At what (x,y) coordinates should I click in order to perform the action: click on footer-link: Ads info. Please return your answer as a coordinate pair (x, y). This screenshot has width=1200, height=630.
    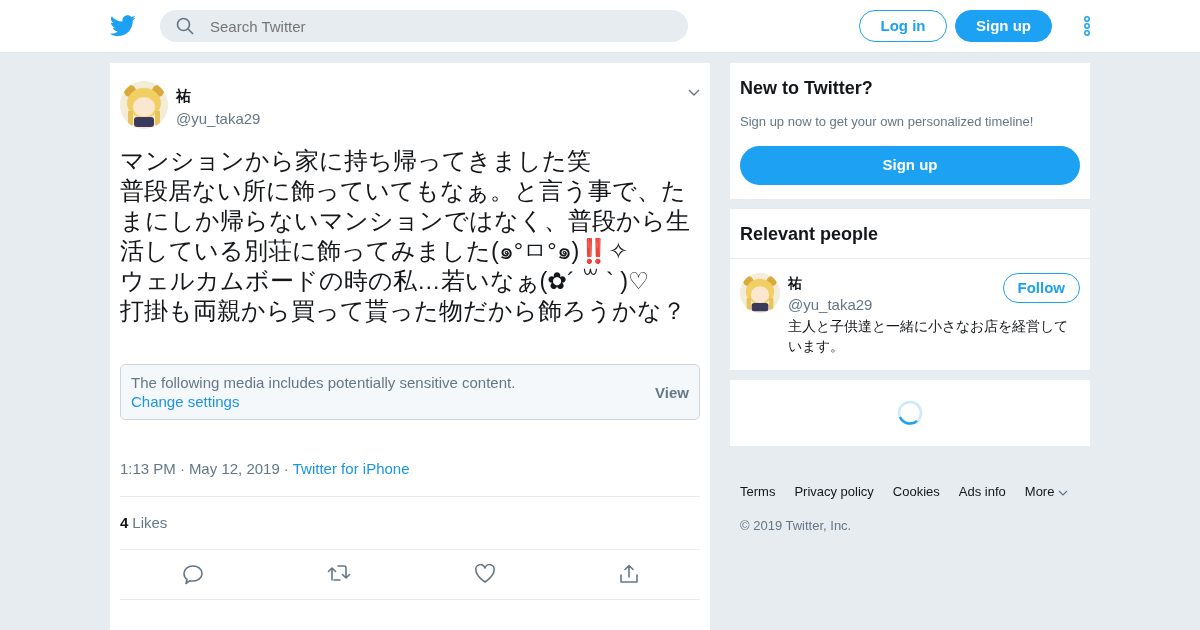
    Looking at the image, I should click on (982, 492).